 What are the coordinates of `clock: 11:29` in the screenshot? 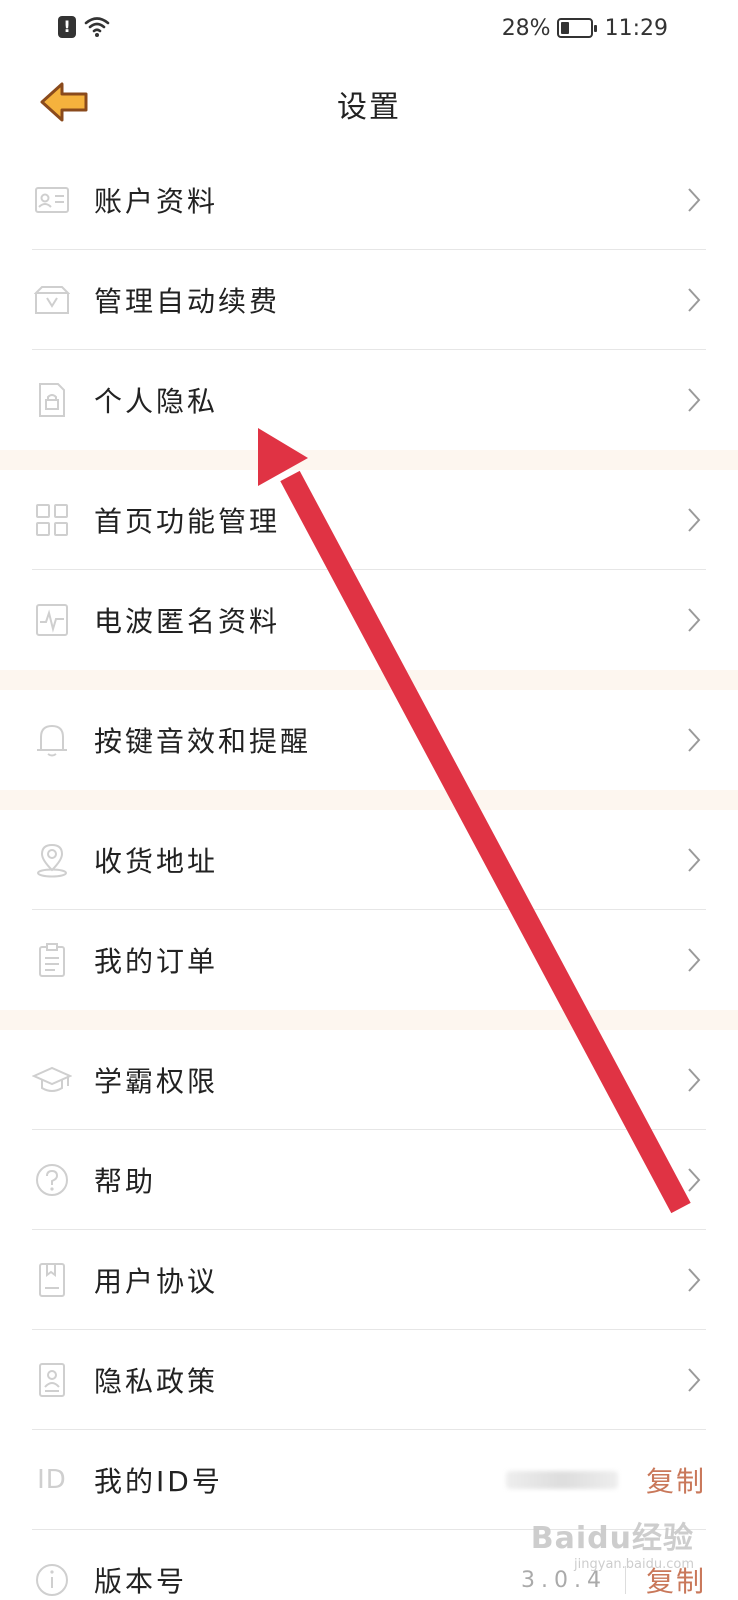 It's located at (636, 28).